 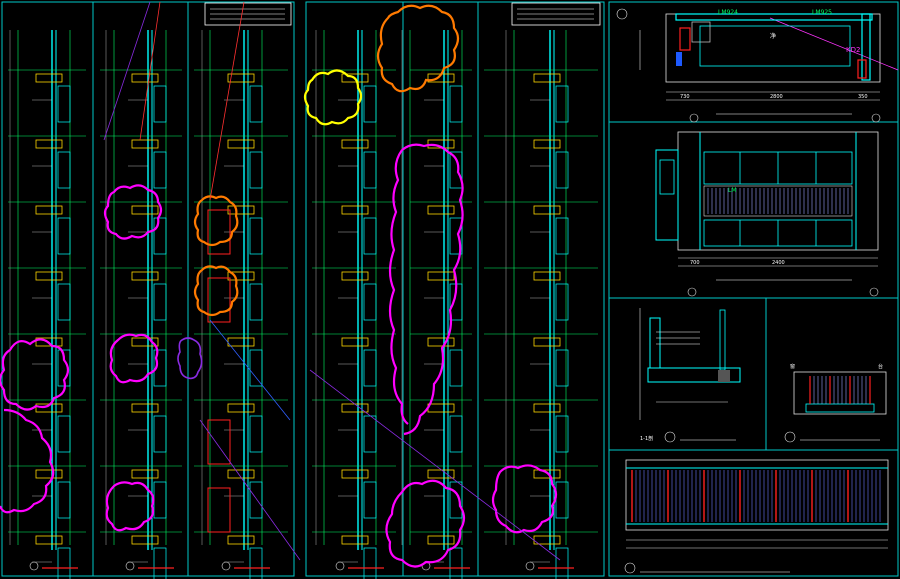 I want to click on plan-wall-top, so click(x=774, y=17).